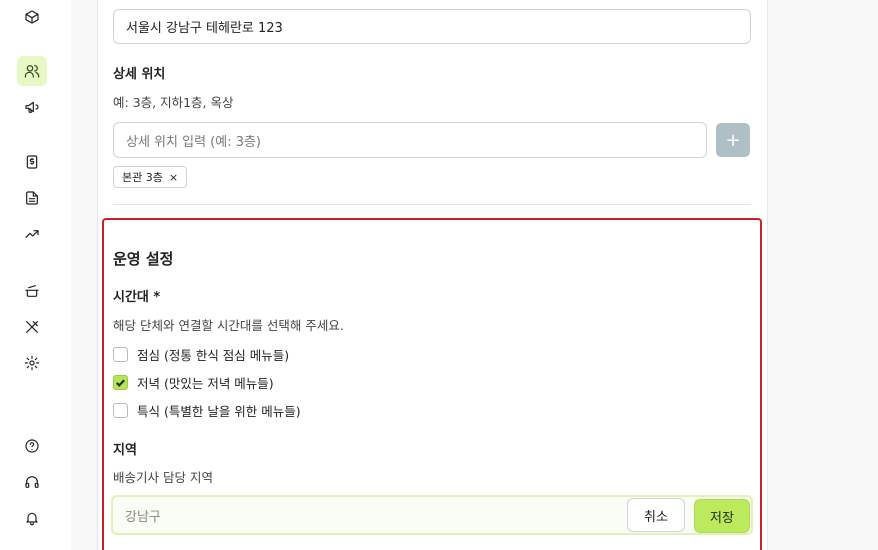 The width and height of the screenshot is (878, 550). Describe the element at coordinates (32, 518) in the screenshot. I see `bell-icon` at that location.